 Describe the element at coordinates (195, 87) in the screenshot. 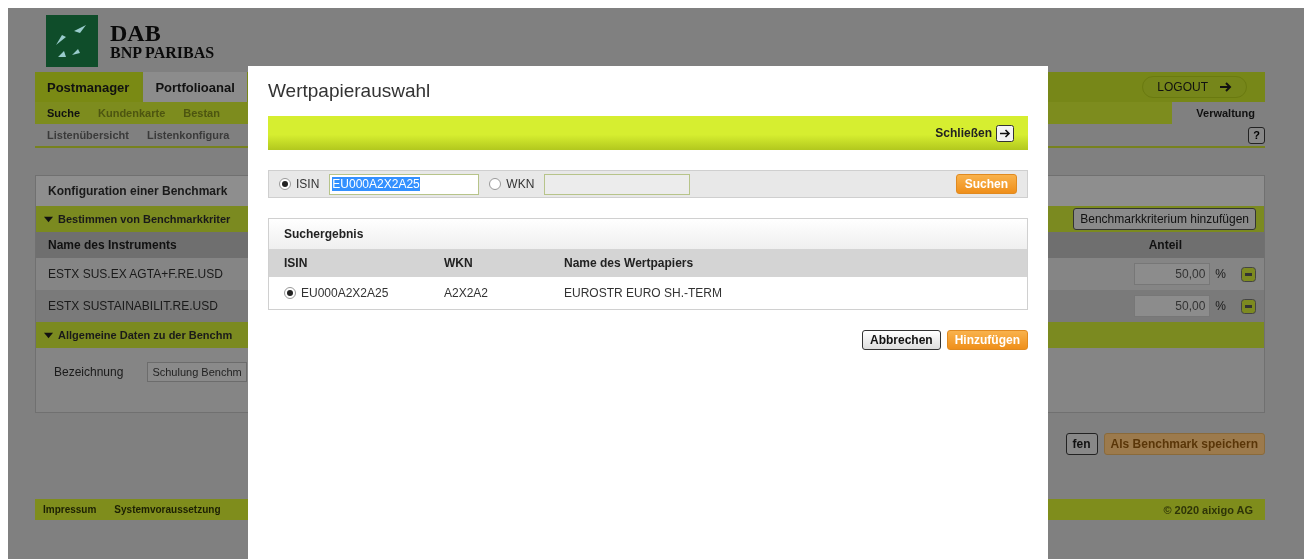

I see `nav-tab: Portfolioanal` at that location.